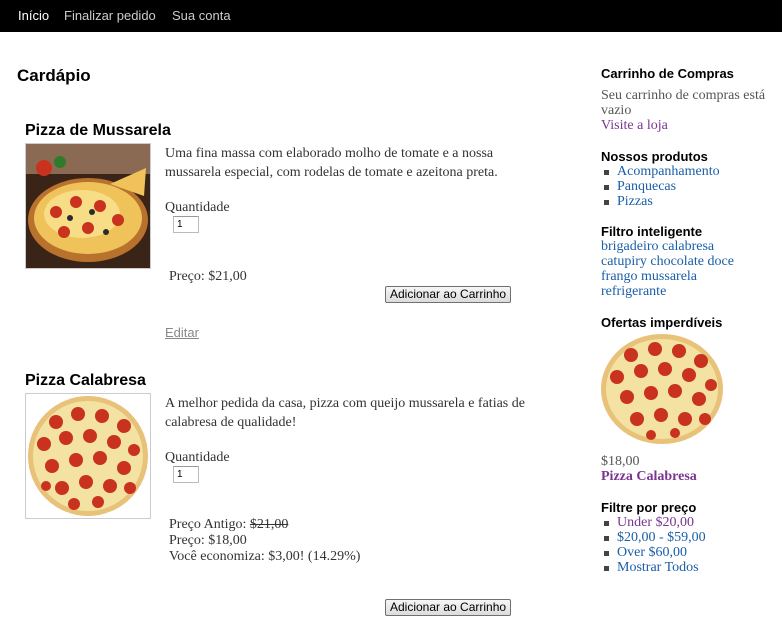 This screenshot has height=625, width=782. I want to click on cart-empty-text: Seu carrinho de compras está vazio, so click(683, 103).